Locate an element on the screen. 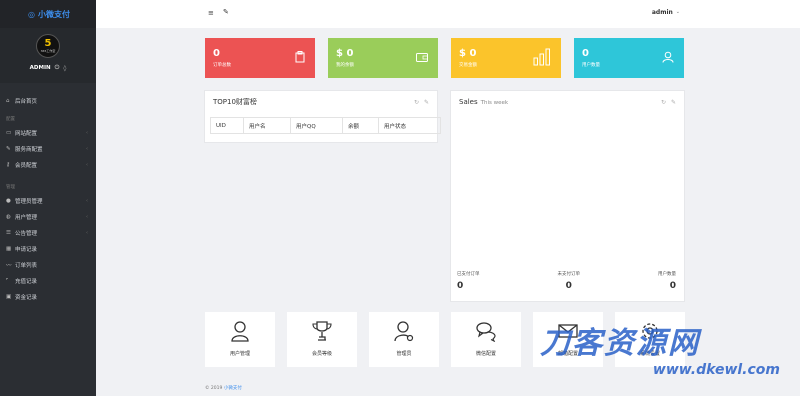 The width and height of the screenshot is (800, 396). column-header: 用户名 is located at coordinates (267, 125).